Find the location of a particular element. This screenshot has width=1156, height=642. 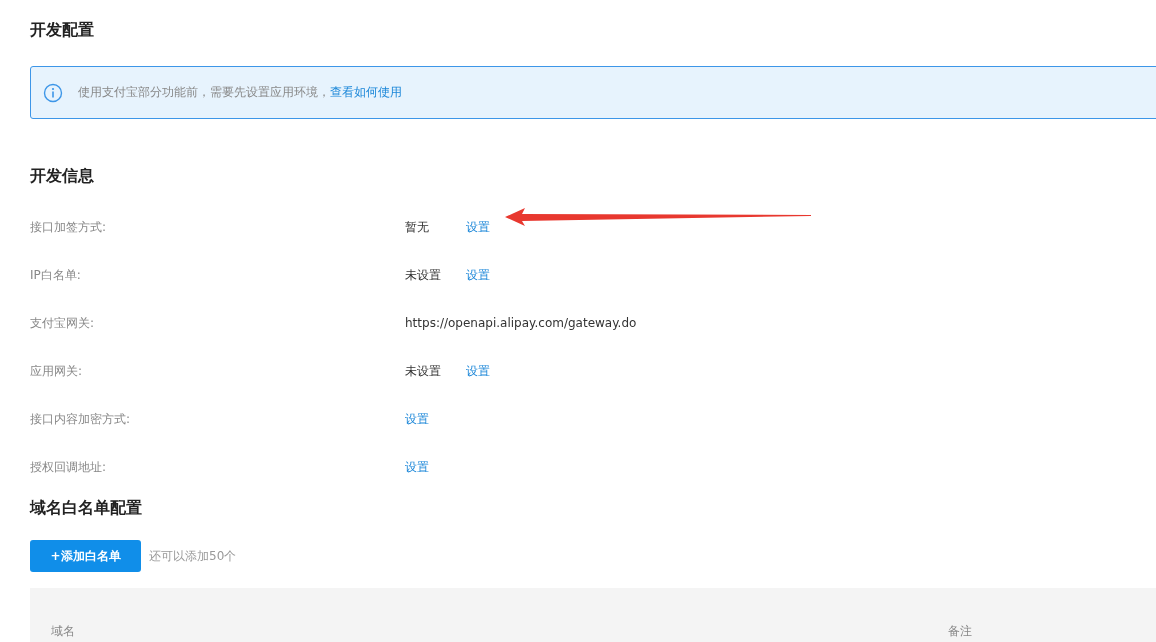

section-title: 开发信息 is located at coordinates (62, 176).